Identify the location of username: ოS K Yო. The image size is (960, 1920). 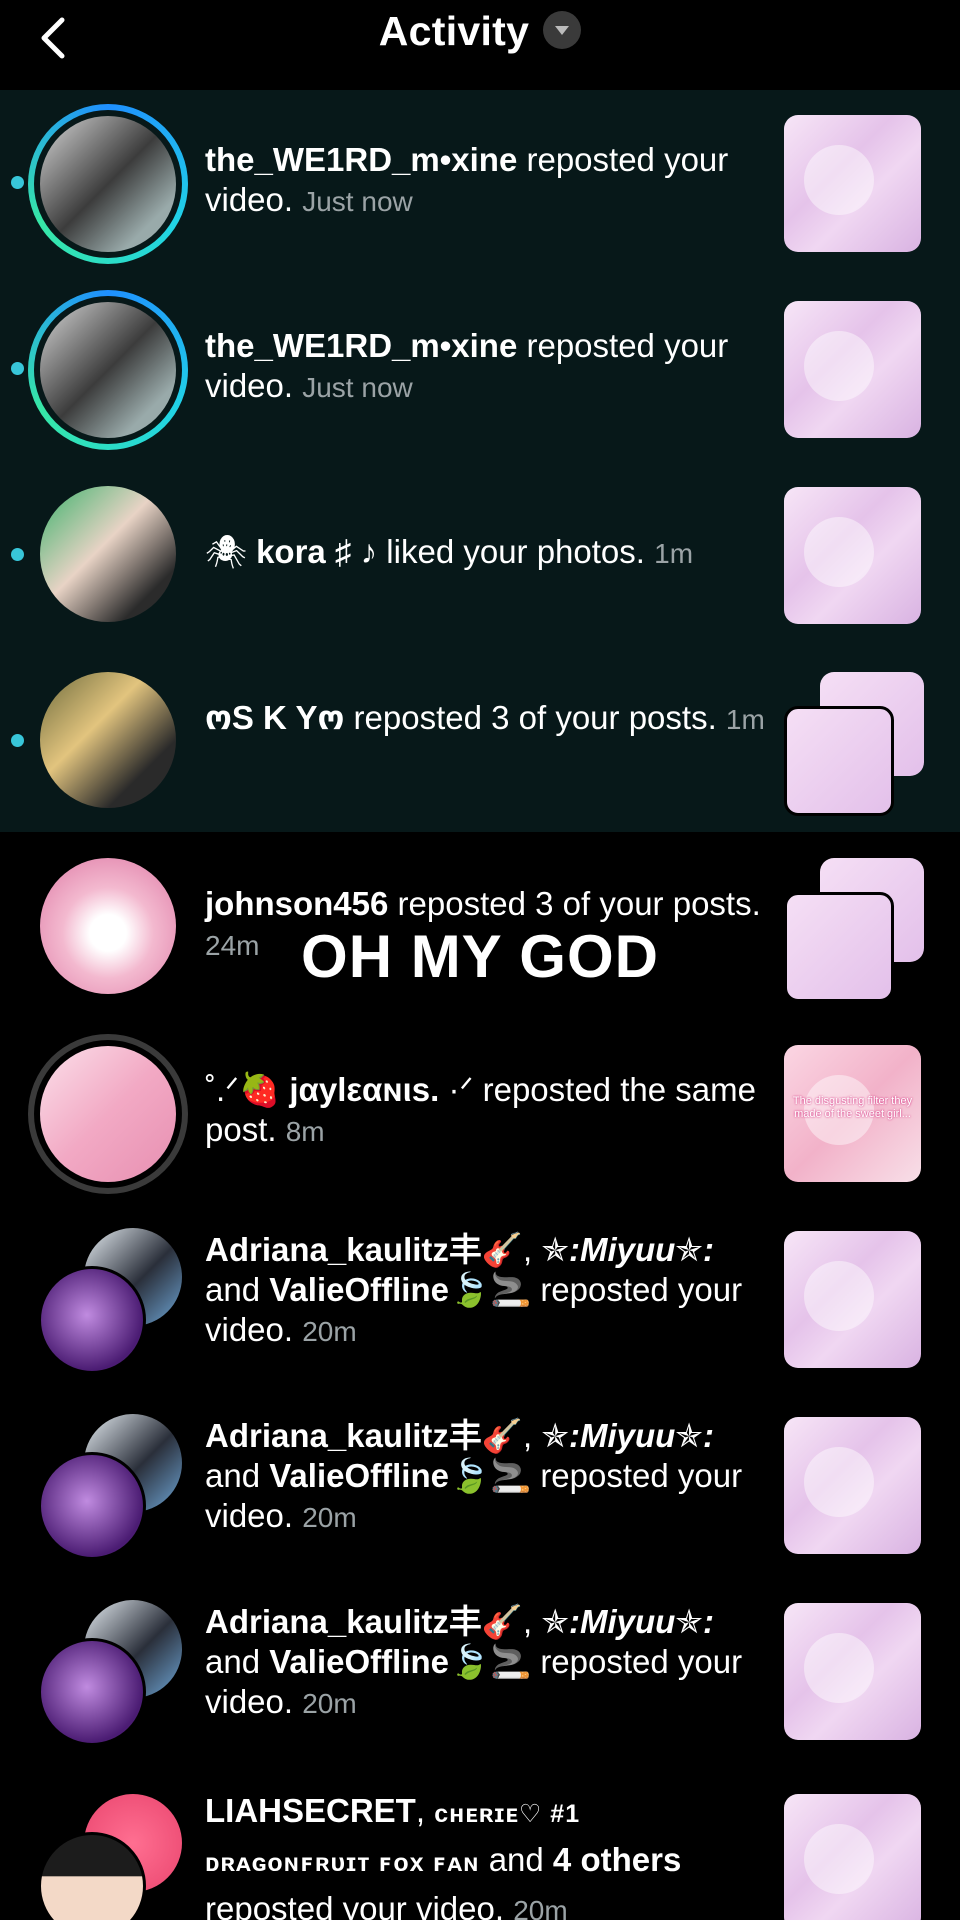
(274, 717).